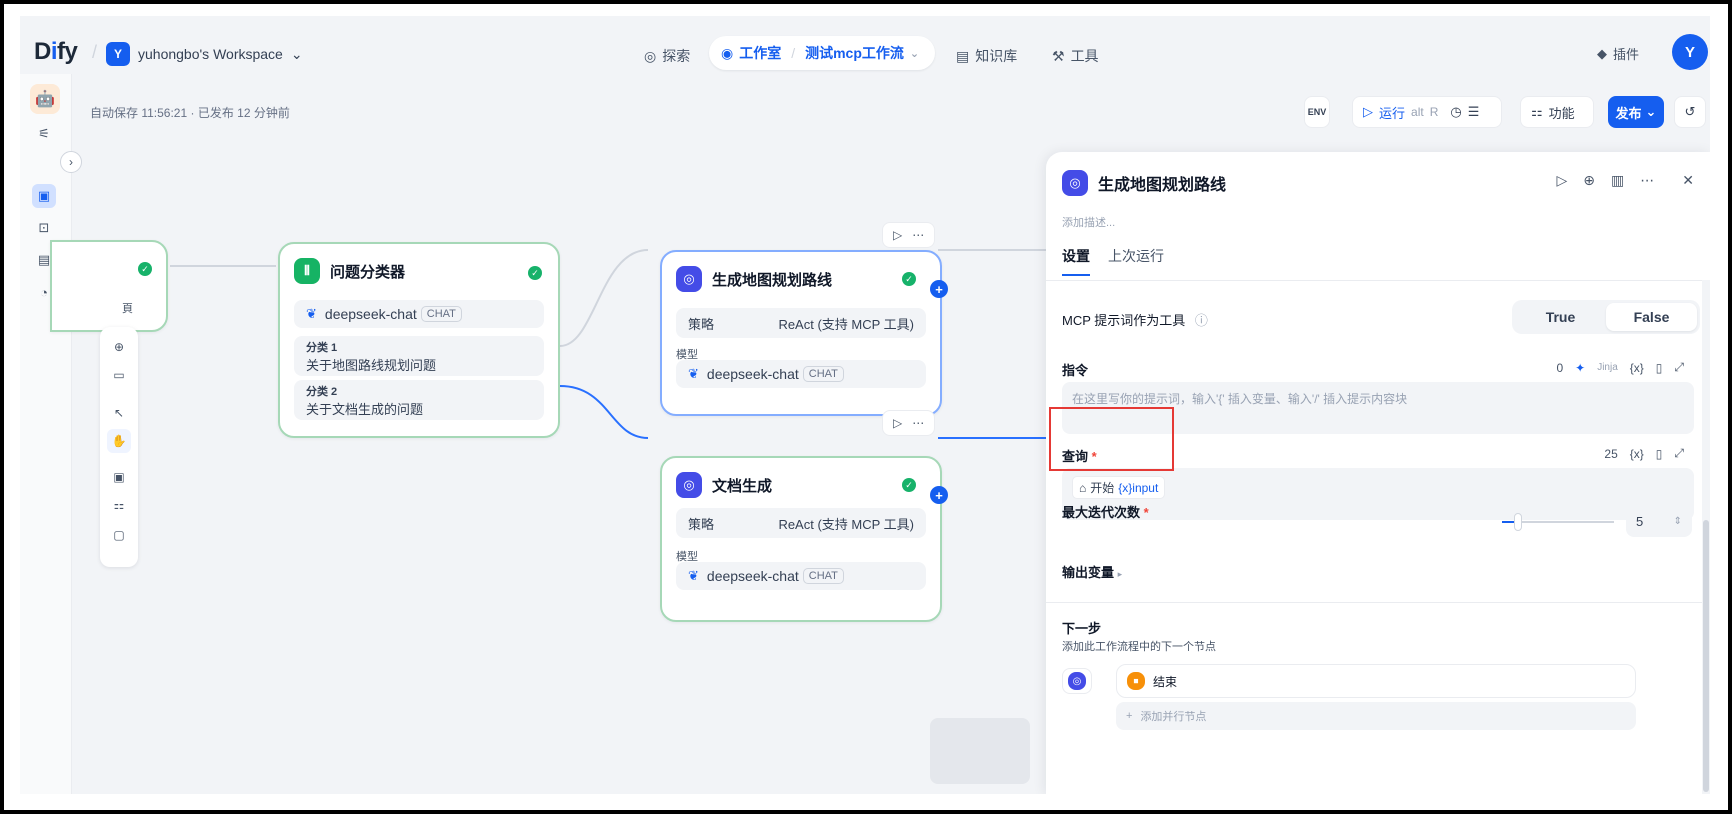  What do you see at coordinates (1625, 180) in the screenshot?
I see `panel-actions: ▷ ⊕ ▥ ⋯ ✕` at bounding box center [1625, 180].